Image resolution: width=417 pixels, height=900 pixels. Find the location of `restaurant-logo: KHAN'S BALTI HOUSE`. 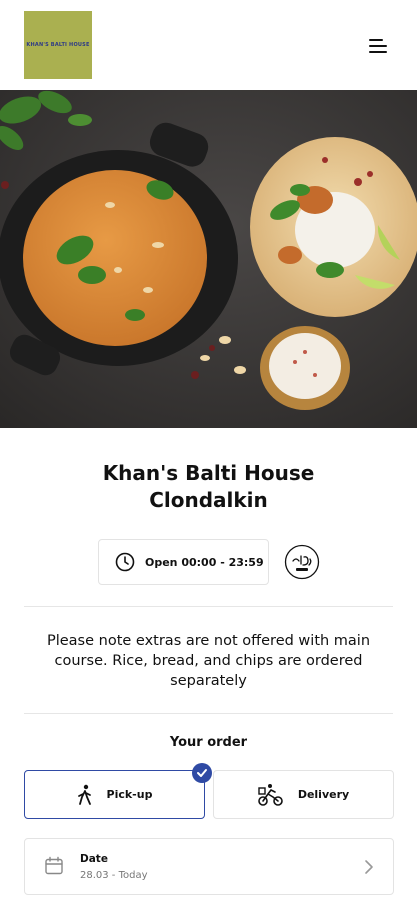

restaurant-logo: KHAN'S BALTI HOUSE is located at coordinates (58, 45).